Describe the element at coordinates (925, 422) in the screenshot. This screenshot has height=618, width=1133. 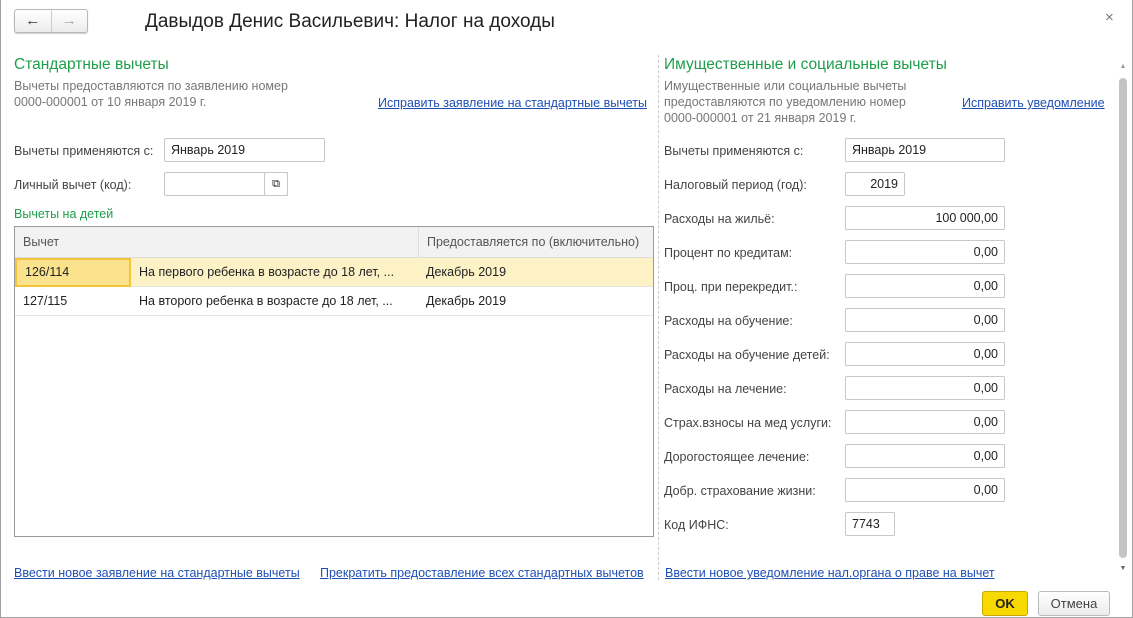
I see `med-insurance-input: 0,00` at that location.